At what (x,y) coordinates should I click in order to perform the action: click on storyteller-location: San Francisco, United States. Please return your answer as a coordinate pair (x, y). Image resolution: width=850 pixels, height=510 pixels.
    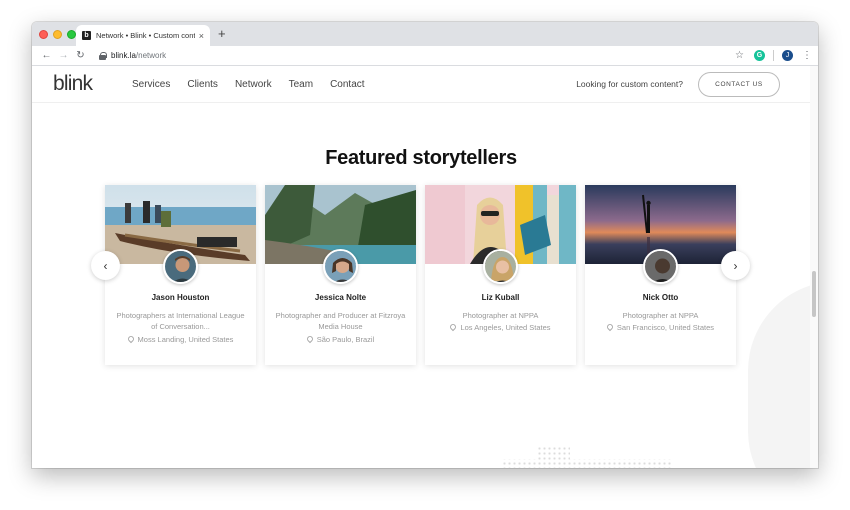
    Looking at the image, I should click on (660, 327).